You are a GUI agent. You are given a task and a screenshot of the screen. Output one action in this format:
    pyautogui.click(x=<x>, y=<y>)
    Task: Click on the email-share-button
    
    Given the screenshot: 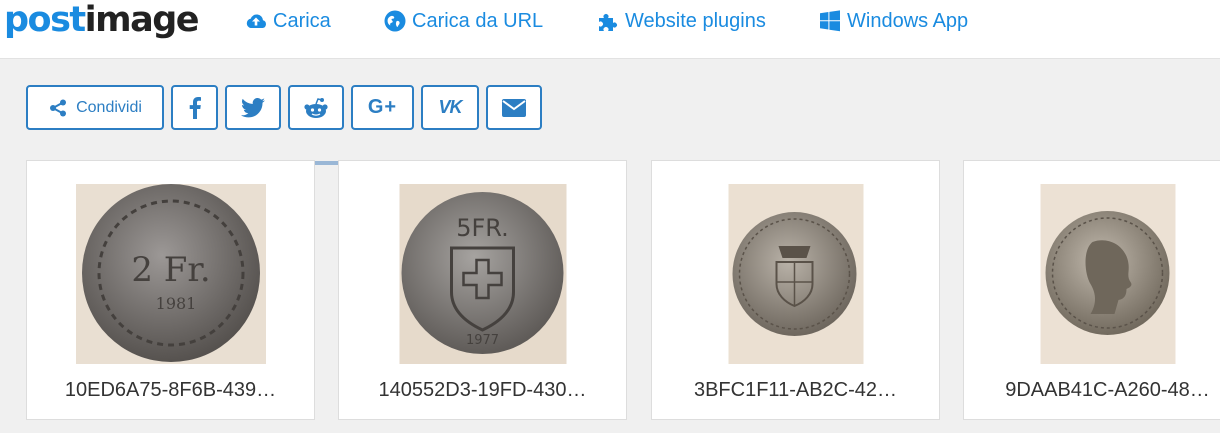 What is the action you would take?
    pyautogui.click(x=514, y=107)
    